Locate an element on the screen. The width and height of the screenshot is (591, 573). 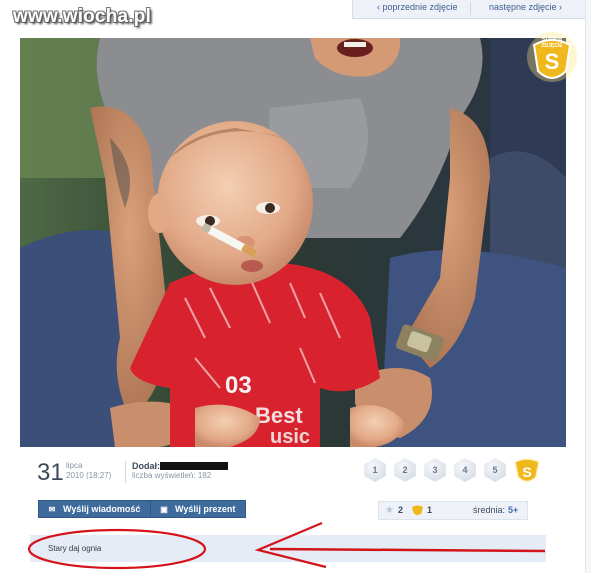
red-annotation-overlay is located at coordinates (286, 545).